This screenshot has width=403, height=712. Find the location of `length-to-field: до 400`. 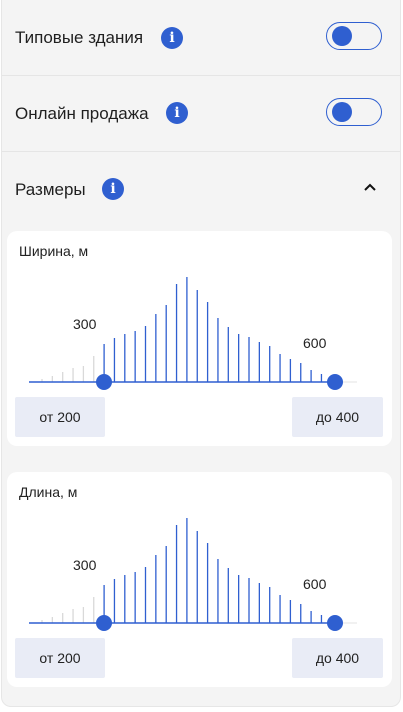

length-to-field: до 400 is located at coordinates (337, 658).